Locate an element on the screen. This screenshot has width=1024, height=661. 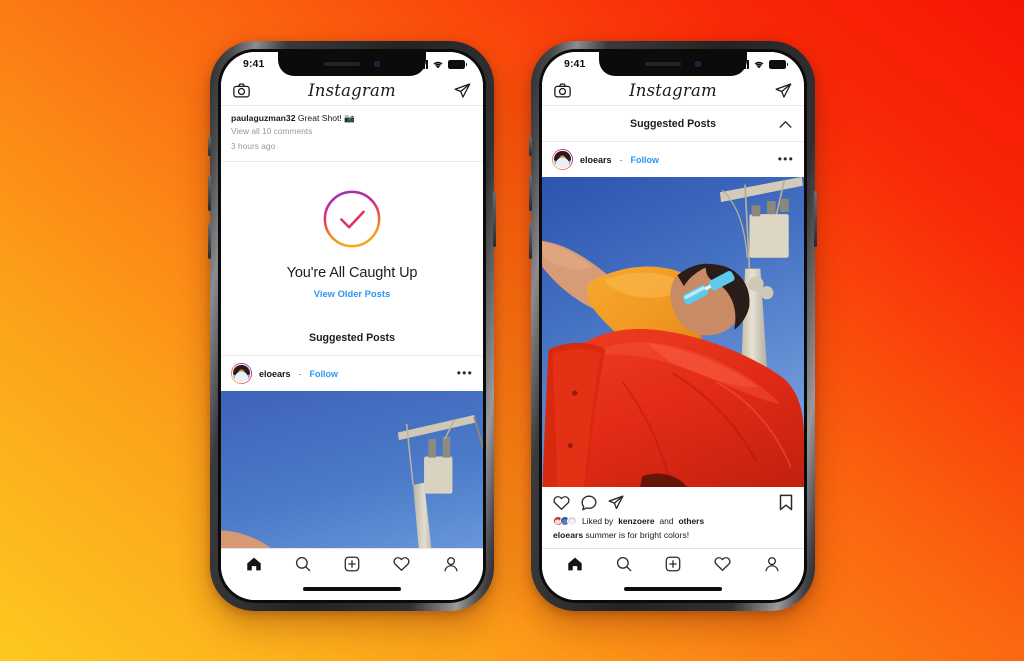
post-photo-right is located at coordinates (673, 332).